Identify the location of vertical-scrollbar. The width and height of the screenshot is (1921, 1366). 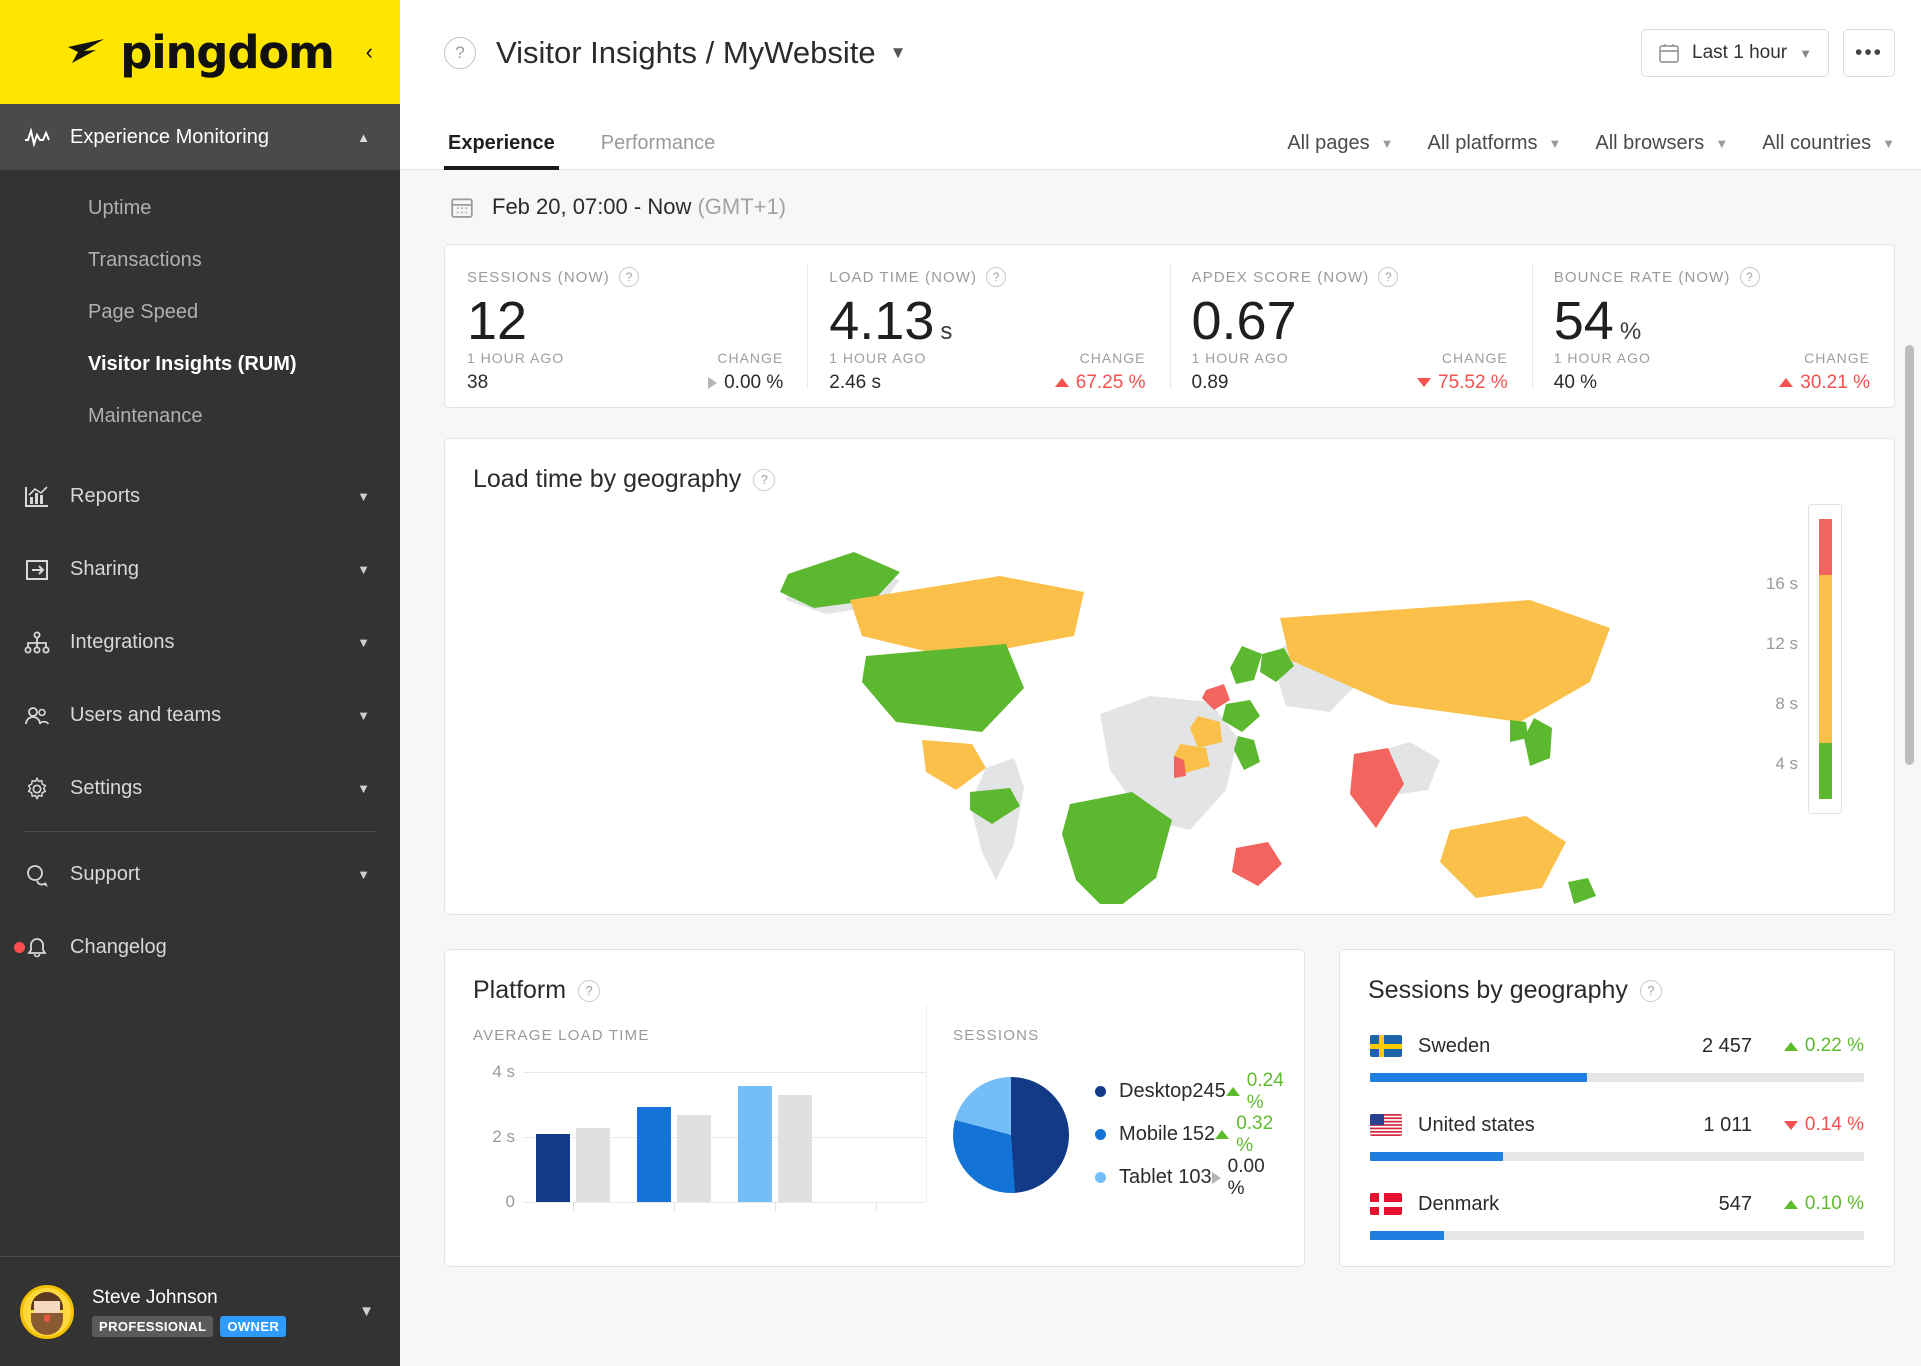
(1909, 555).